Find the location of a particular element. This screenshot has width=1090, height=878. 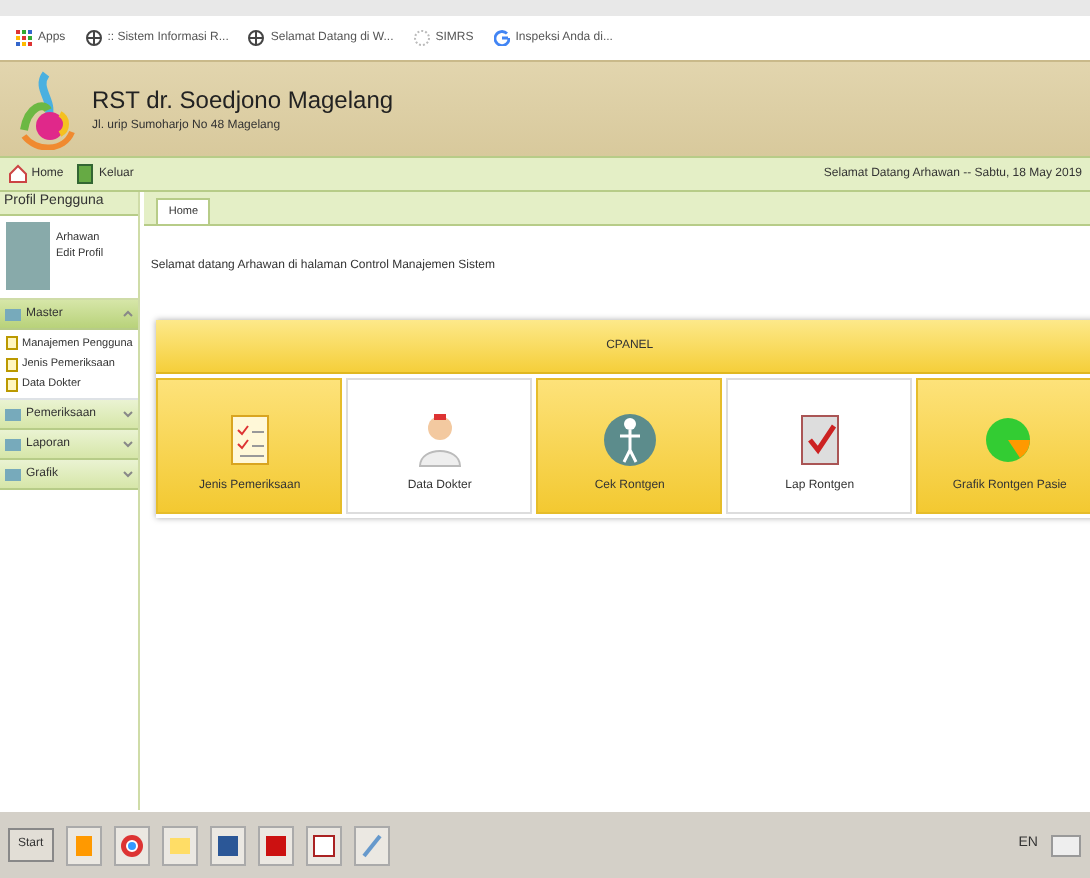

page-icon is located at coordinates (421, 38).